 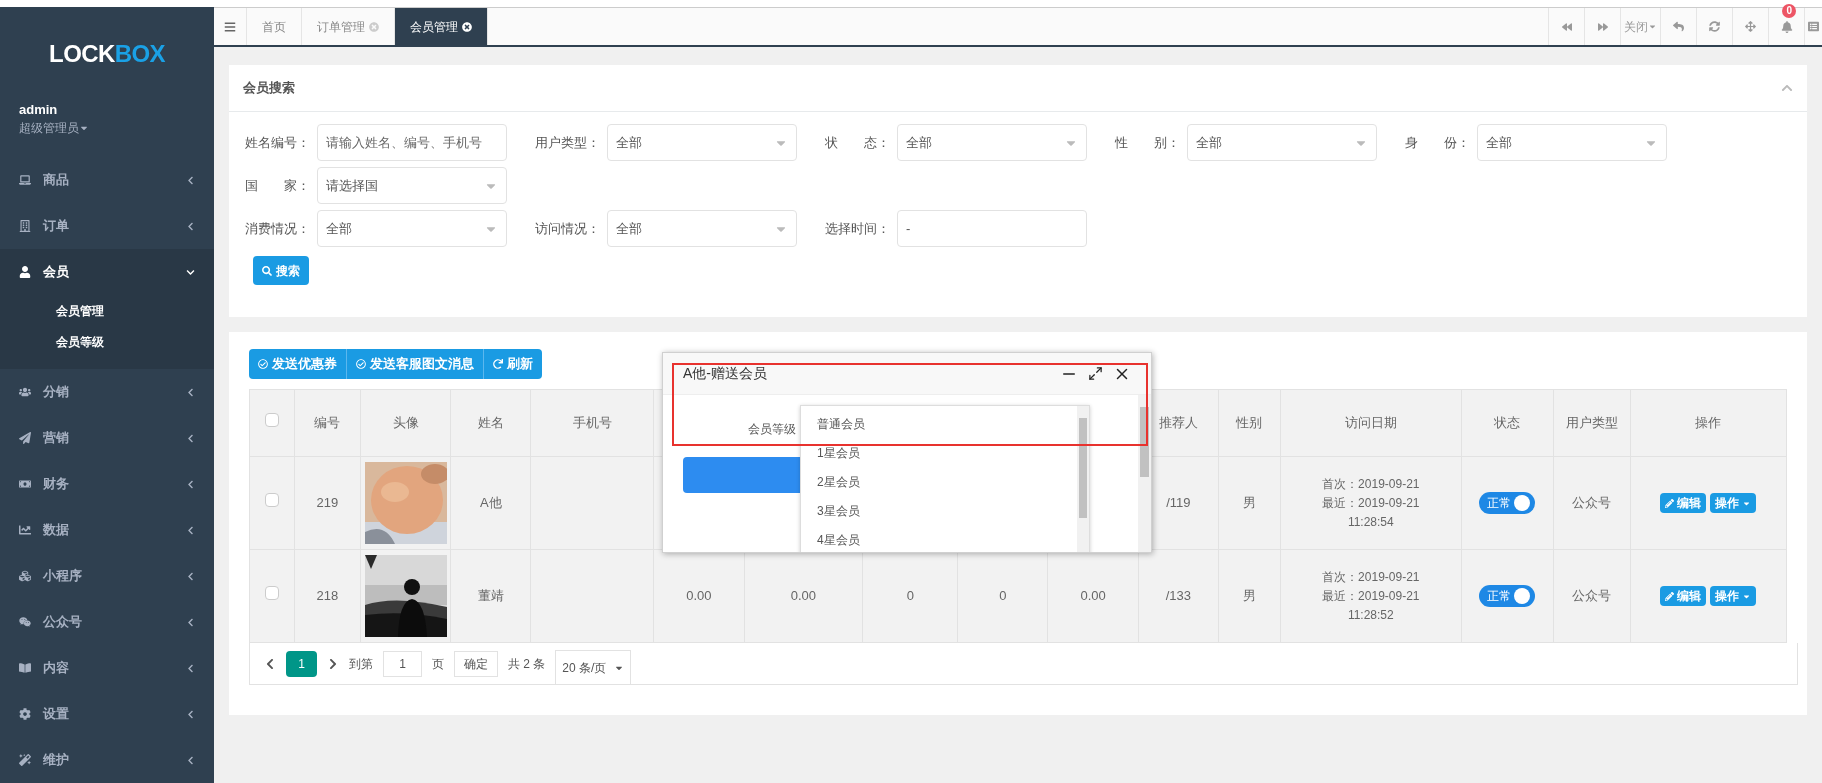 What do you see at coordinates (1093, 596) in the screenshot?
I see `table-cell: 0.00` at bounding box center [1093, 596].